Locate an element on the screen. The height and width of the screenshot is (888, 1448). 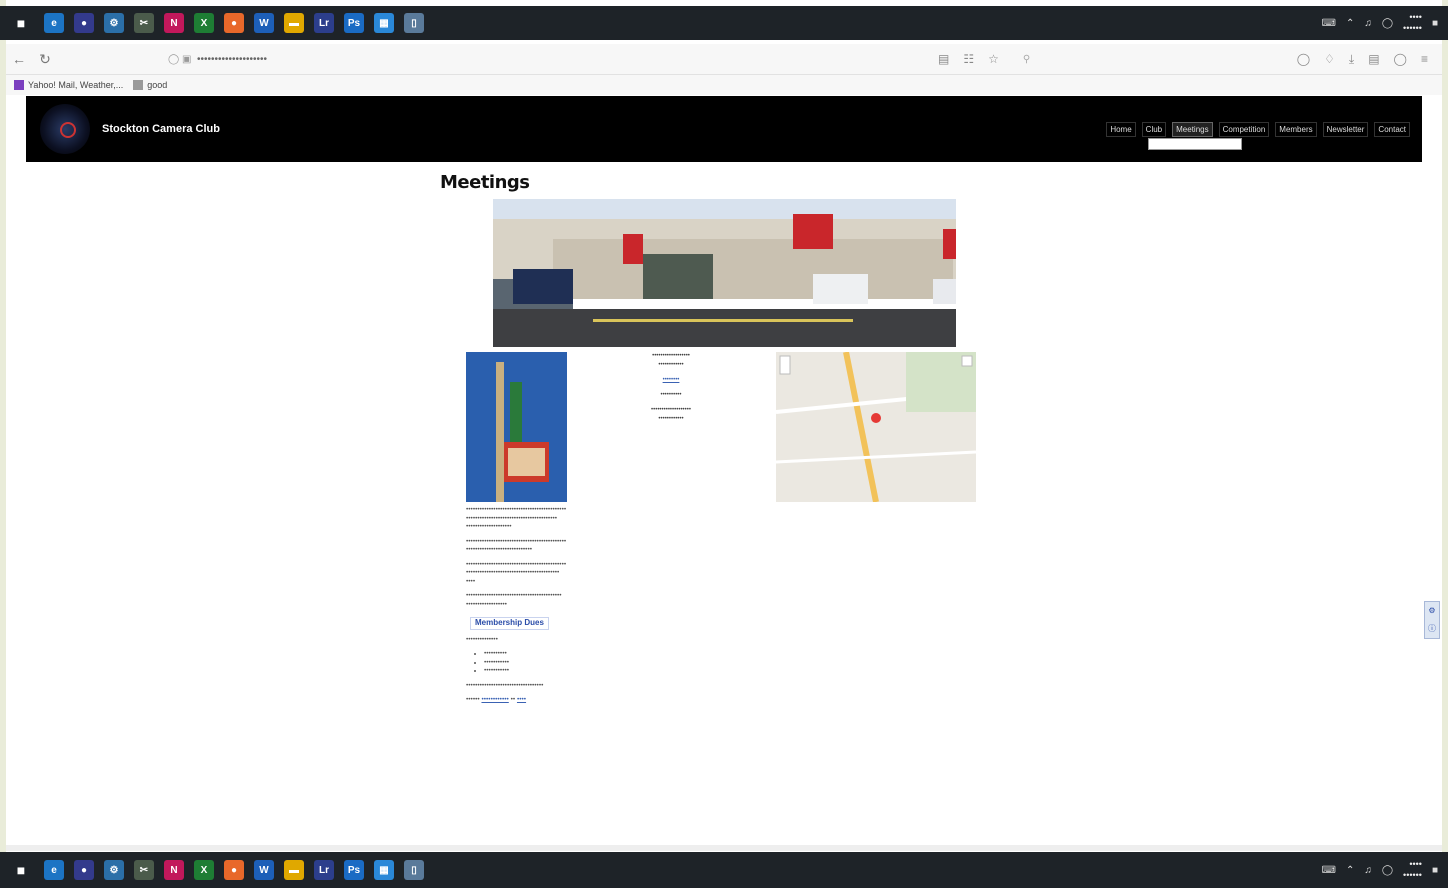
reader-icon: ▤ is located at coordinates (943, 59).